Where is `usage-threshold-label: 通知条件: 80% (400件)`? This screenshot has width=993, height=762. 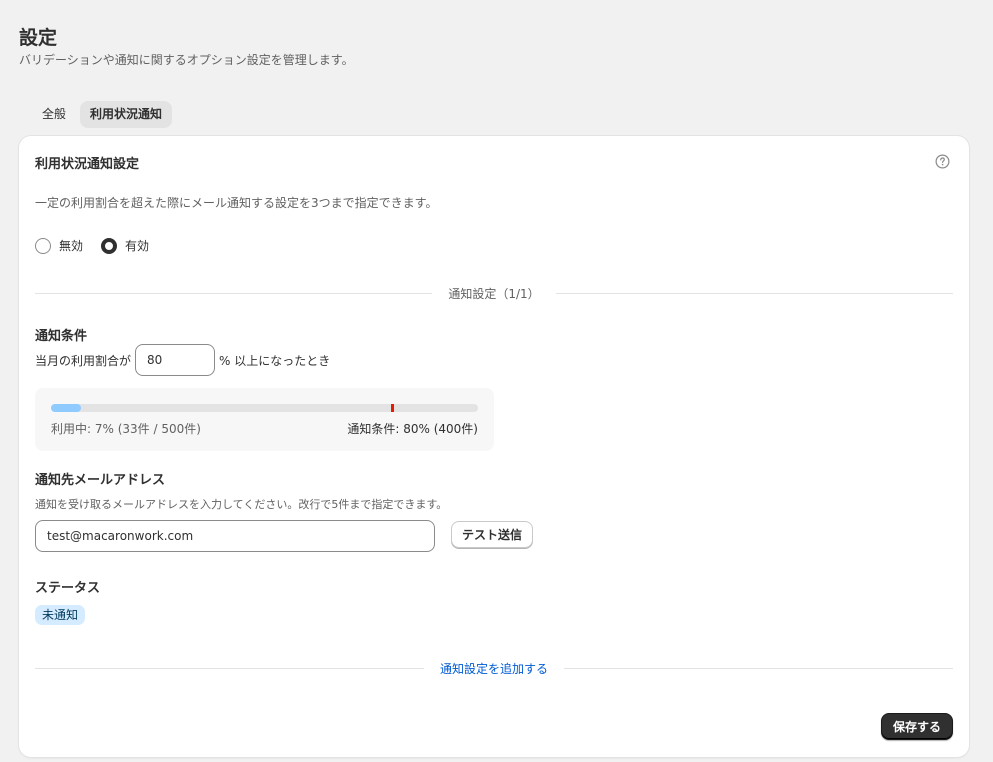
usage-threshold-label: 通知条件: 80% (400件) is located at coordinates (412, 429).